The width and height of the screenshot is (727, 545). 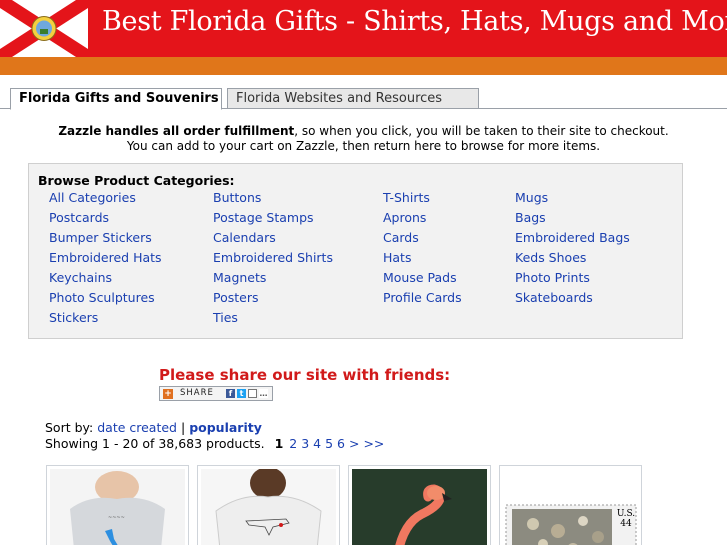 What do you see at coordinates (116, 99) in the screenshot?
I see `tab-florida-gifts: Florida Gifts and Souvenirs` at bounding box center [116, 99].